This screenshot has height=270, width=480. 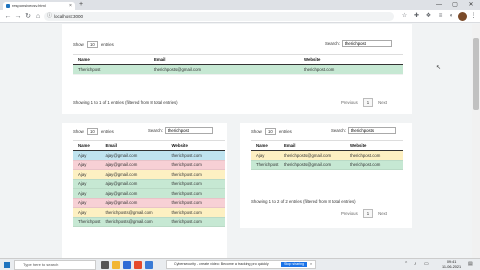 What do you see at coordinates (440, 16) in the screenshot?
I see `reading-list-icon: ≡` at bounding box center [440, 16].